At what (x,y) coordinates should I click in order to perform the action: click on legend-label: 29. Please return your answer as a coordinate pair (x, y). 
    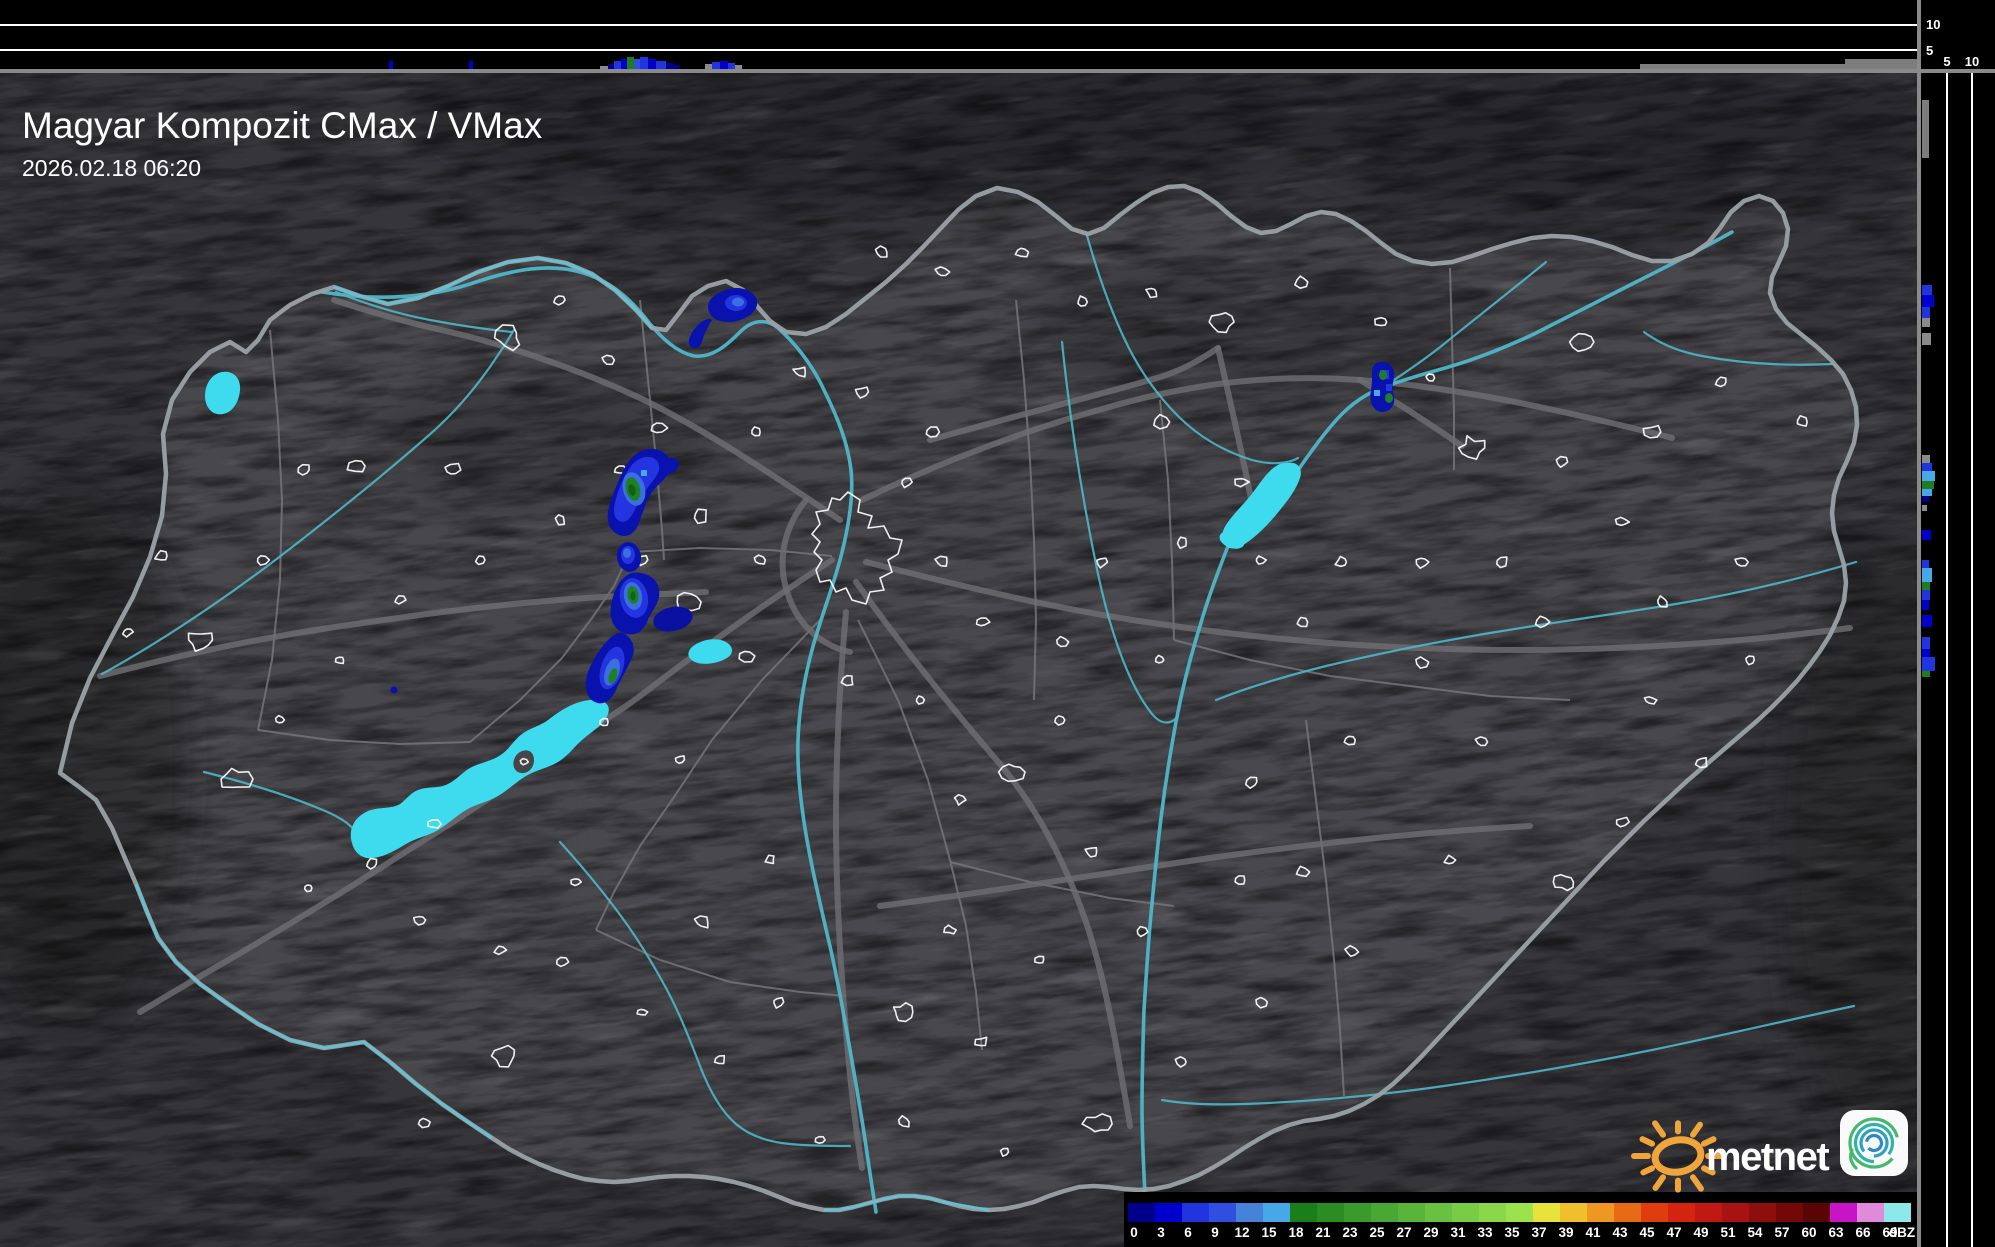
    Looking at the image, I should click on (1430, 1232).